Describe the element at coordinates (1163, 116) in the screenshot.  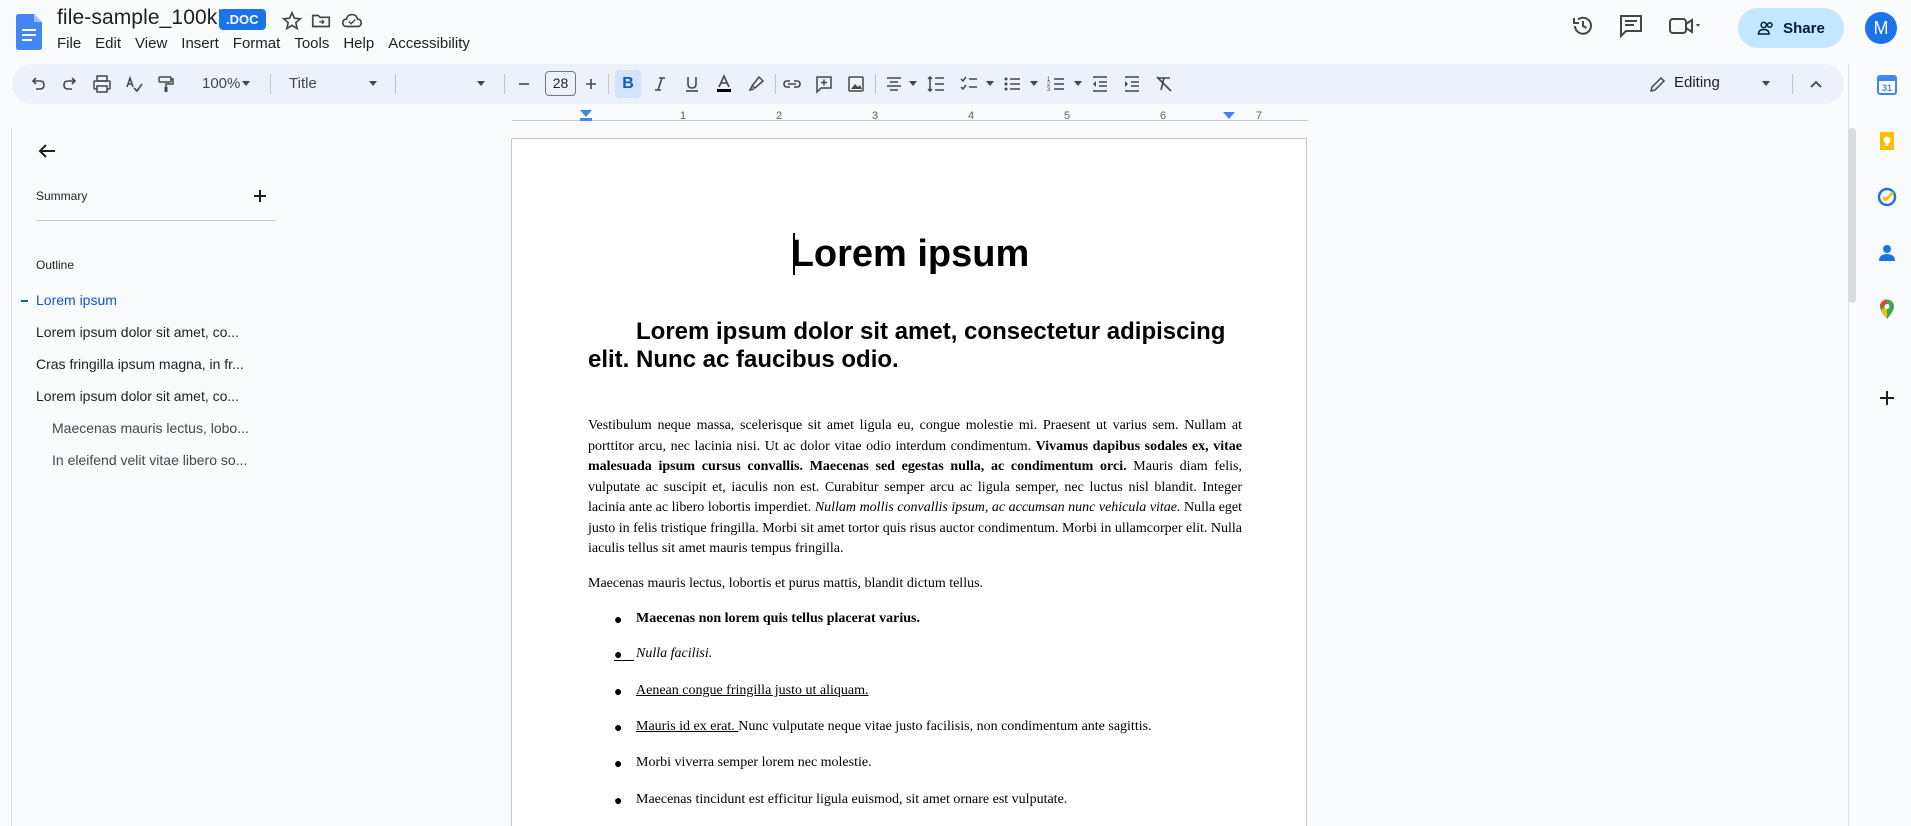
I see `ruler-tick-label: 6` at that location.